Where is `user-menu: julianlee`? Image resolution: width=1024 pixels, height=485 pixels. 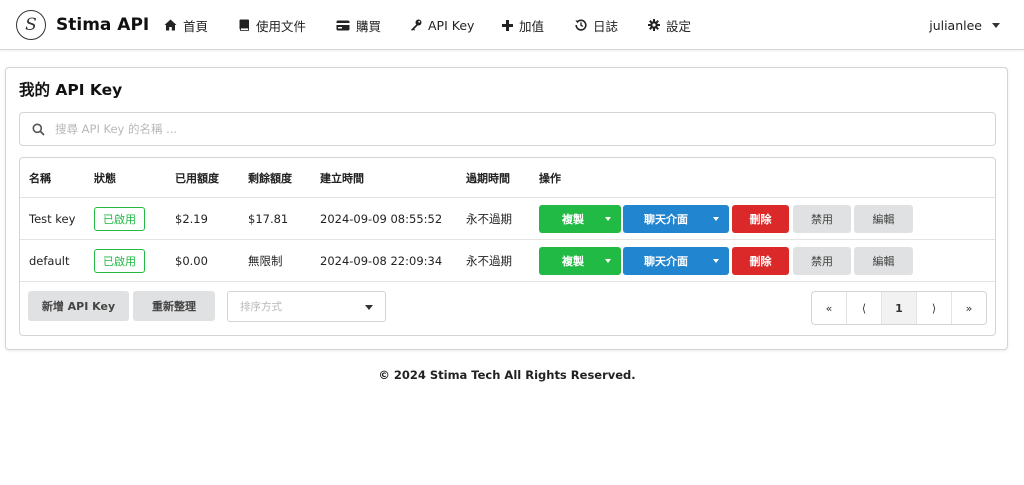
user-menu: julianlee is located at coordinates (964, 25).